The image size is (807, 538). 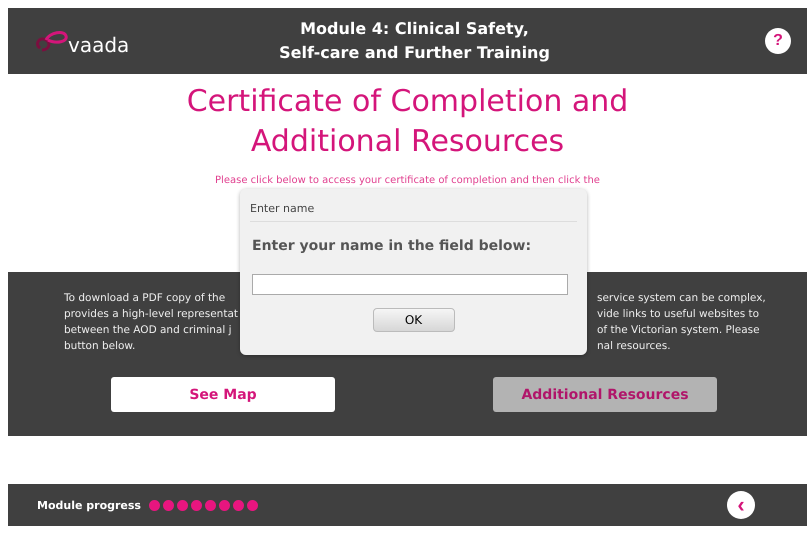 I want to click on paragraph-text: button below., so click(x=100, y=346).